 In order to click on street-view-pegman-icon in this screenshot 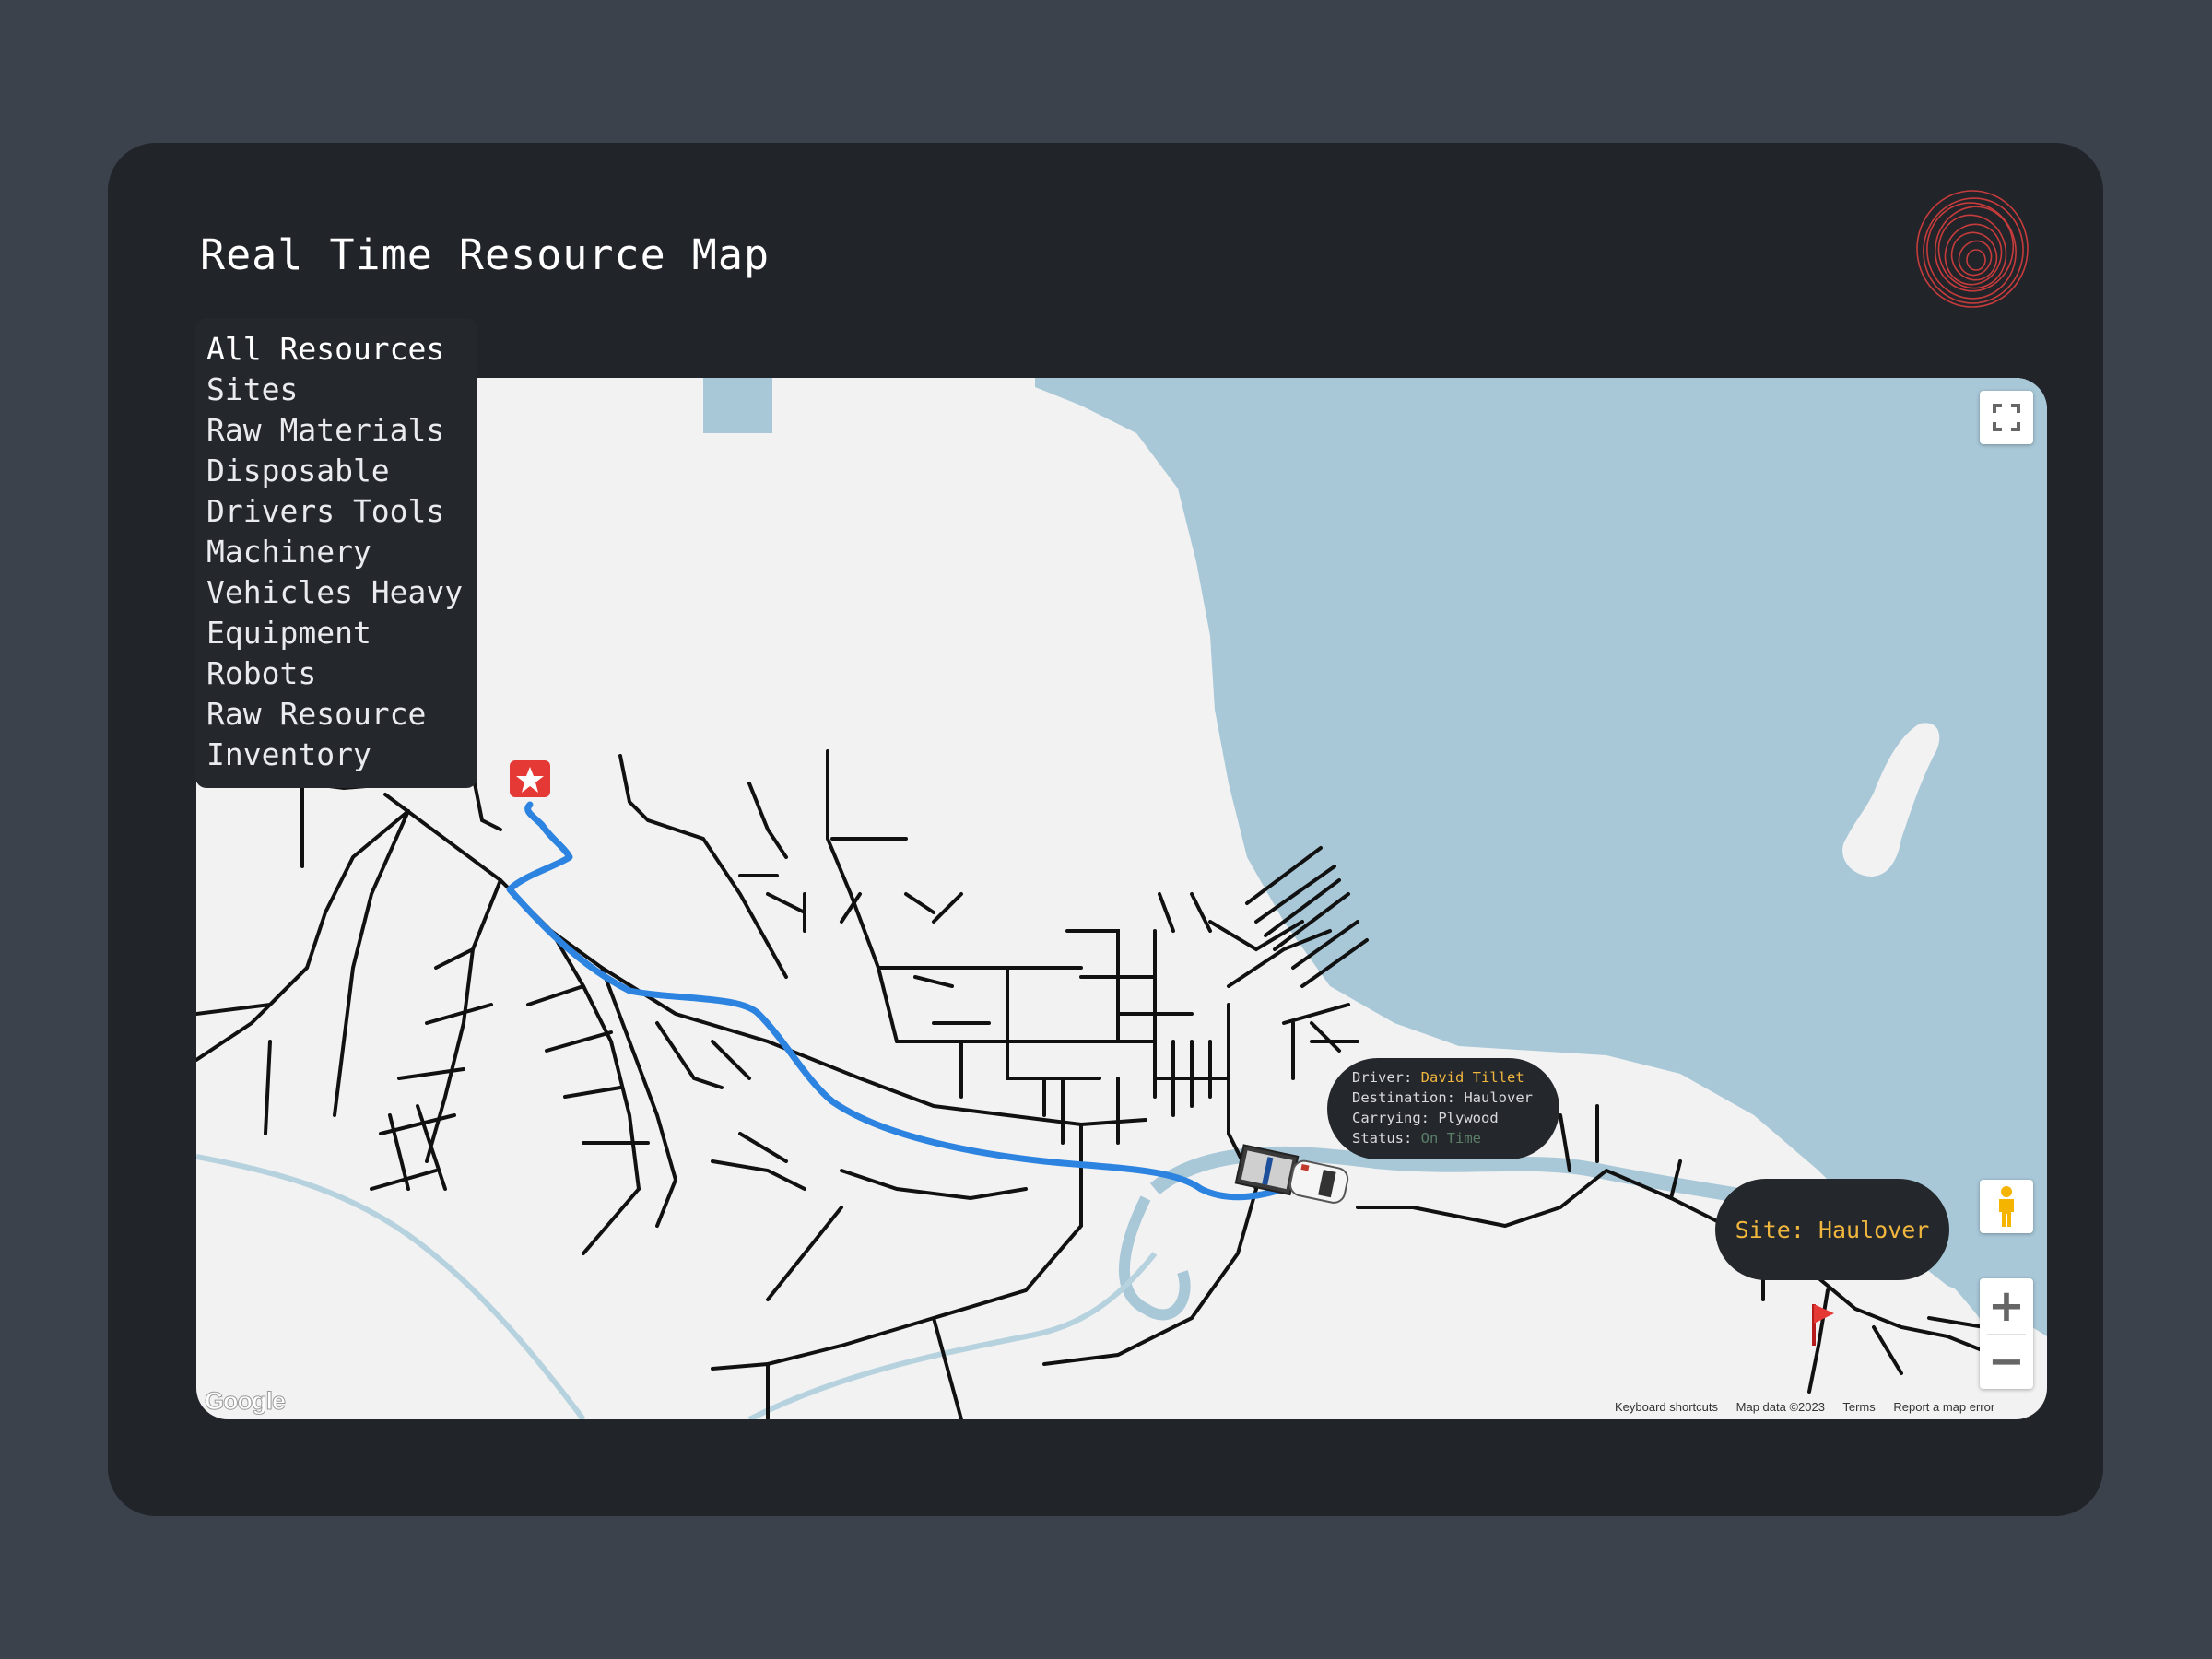, I will do `click(2006, 1206)`.